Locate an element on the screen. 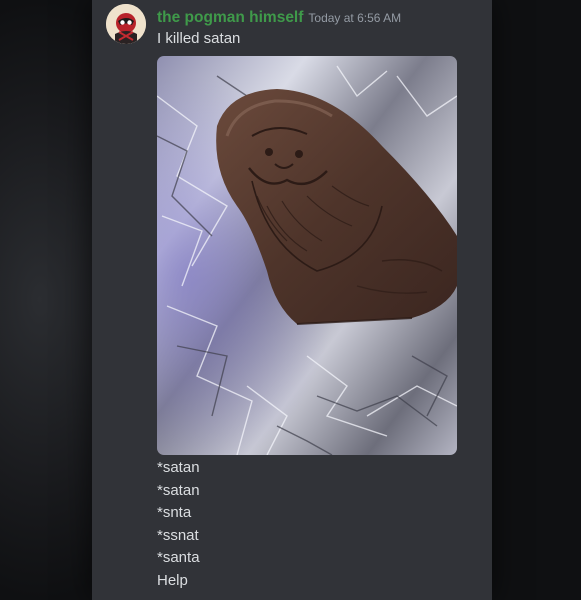 The image size is (581, 600). message-text: *snta is located at coordinates (174, 512).